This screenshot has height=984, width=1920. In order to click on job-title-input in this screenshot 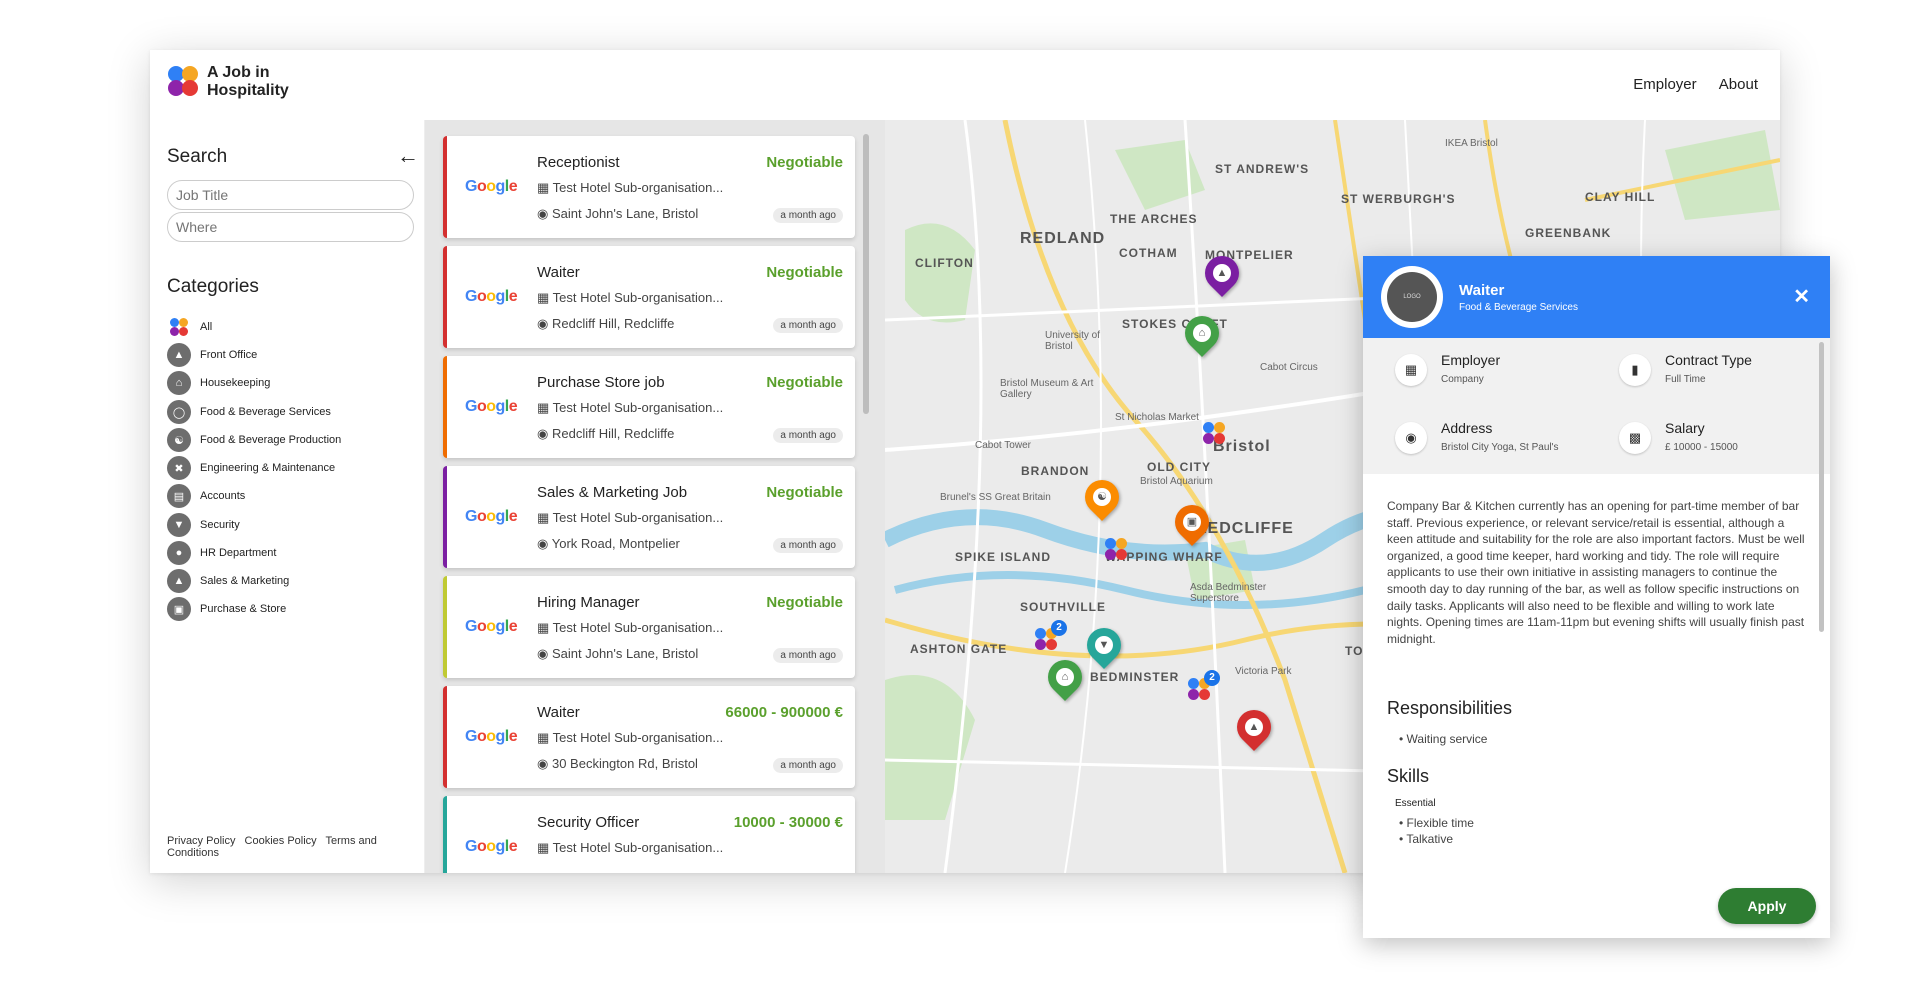, I will do `click(290, 195)`.